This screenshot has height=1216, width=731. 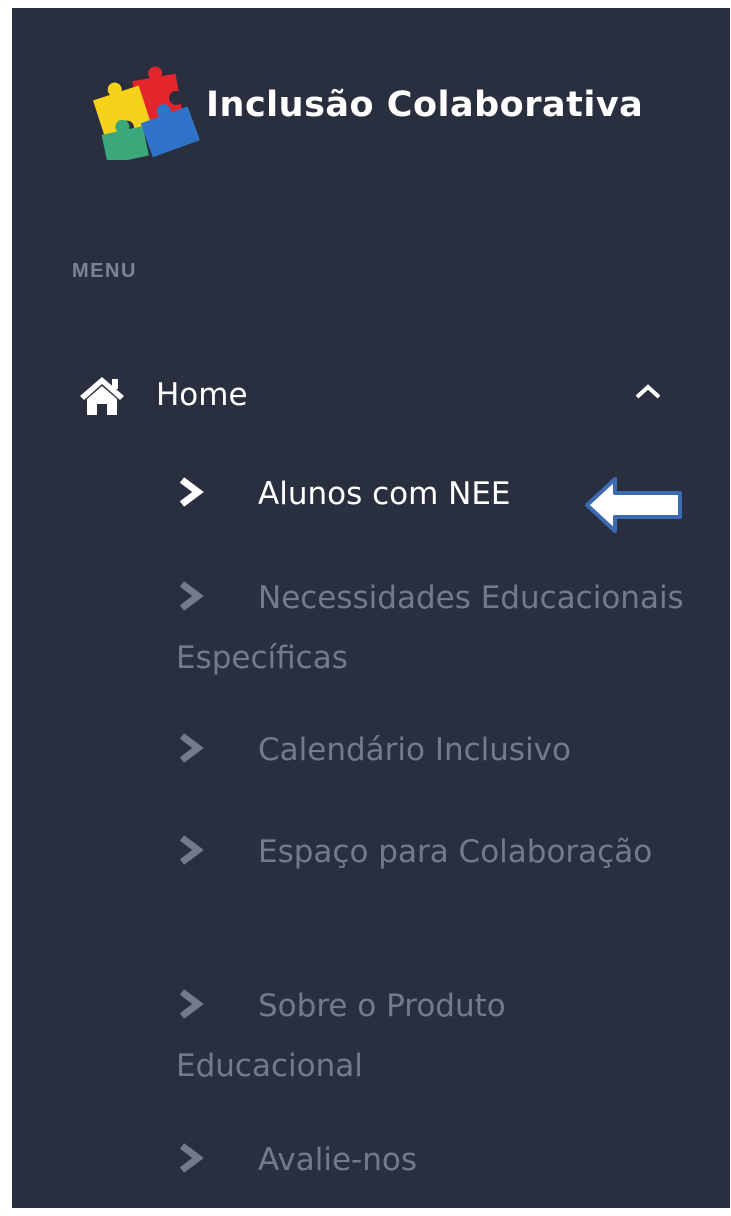 I want to click on puzzle-pieces-logo, so click(x=146, y=113).